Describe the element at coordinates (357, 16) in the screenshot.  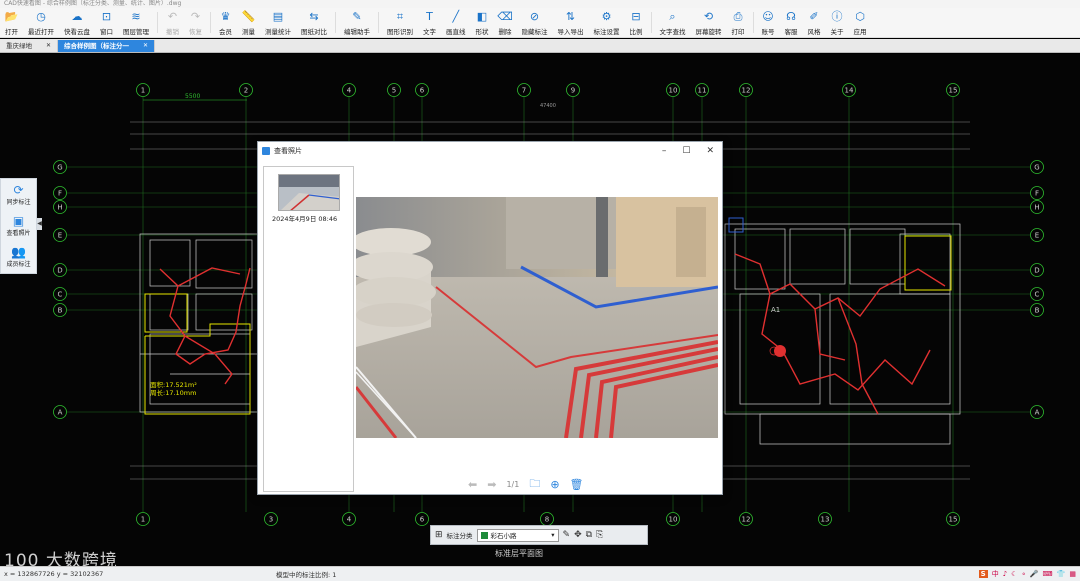
I see `edit-assistant-icon: ✎` at that location.